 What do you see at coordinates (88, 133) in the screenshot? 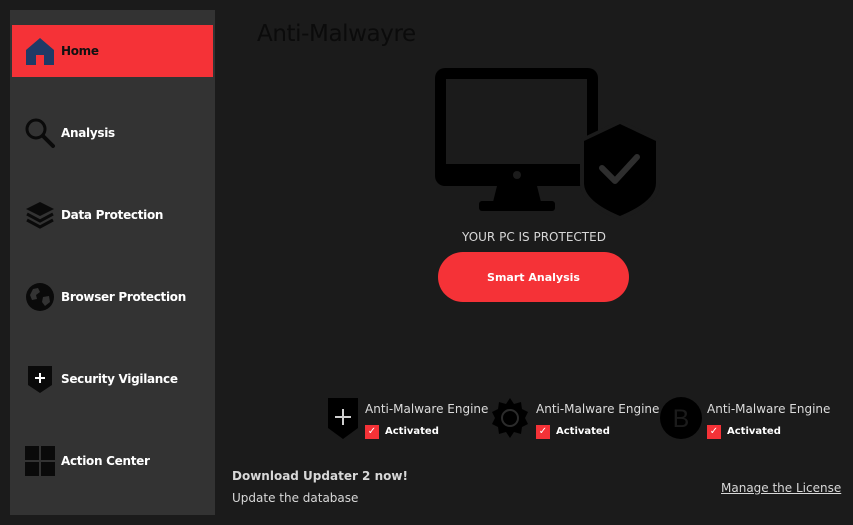
I see `sidebar-item-label: Analysis` at bounding box center [88, 133].